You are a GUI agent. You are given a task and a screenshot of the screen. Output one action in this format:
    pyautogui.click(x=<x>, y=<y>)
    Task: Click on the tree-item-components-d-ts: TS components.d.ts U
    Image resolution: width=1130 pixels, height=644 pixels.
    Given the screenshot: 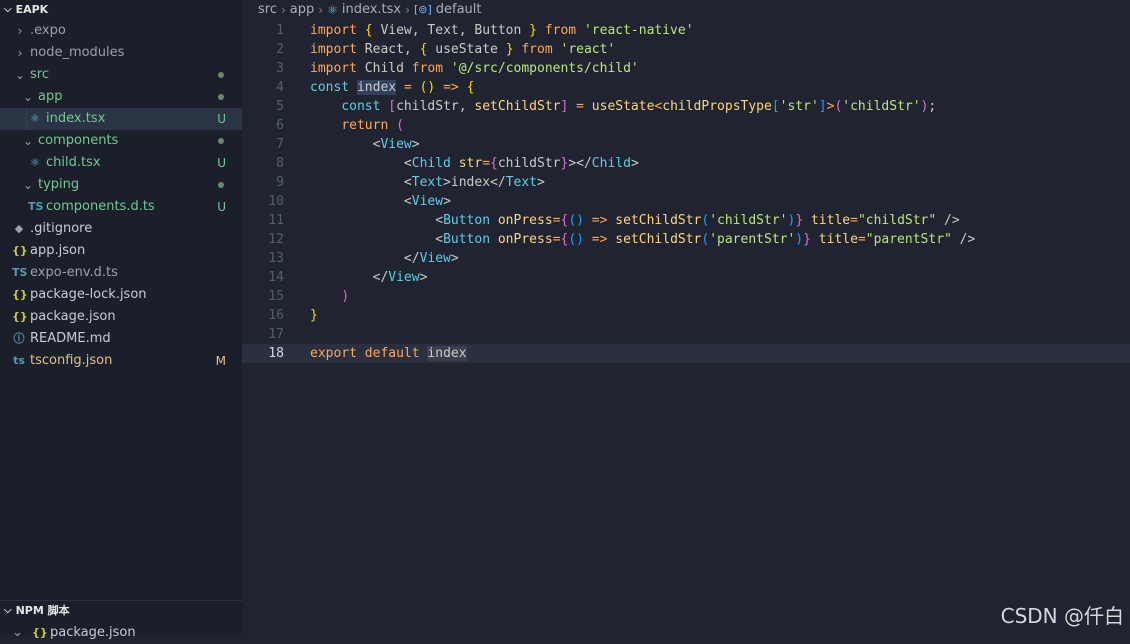 What is the action you would take?
    pyautogui.click(x=121, y=207)
    